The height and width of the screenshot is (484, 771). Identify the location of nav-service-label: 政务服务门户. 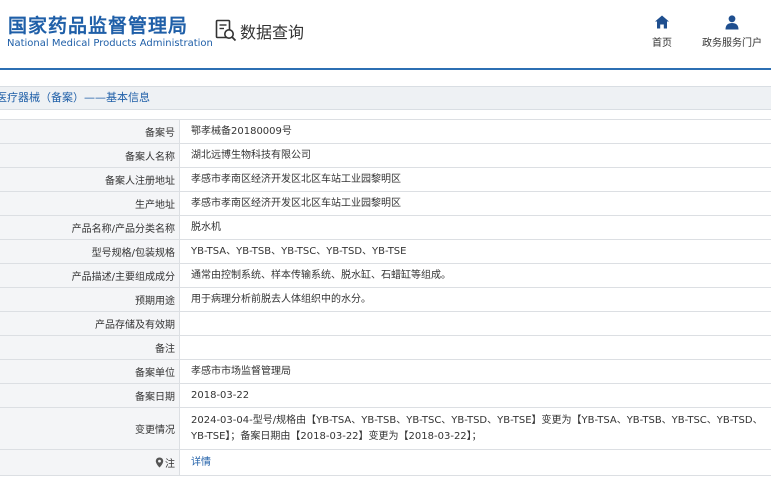
(732, 43).